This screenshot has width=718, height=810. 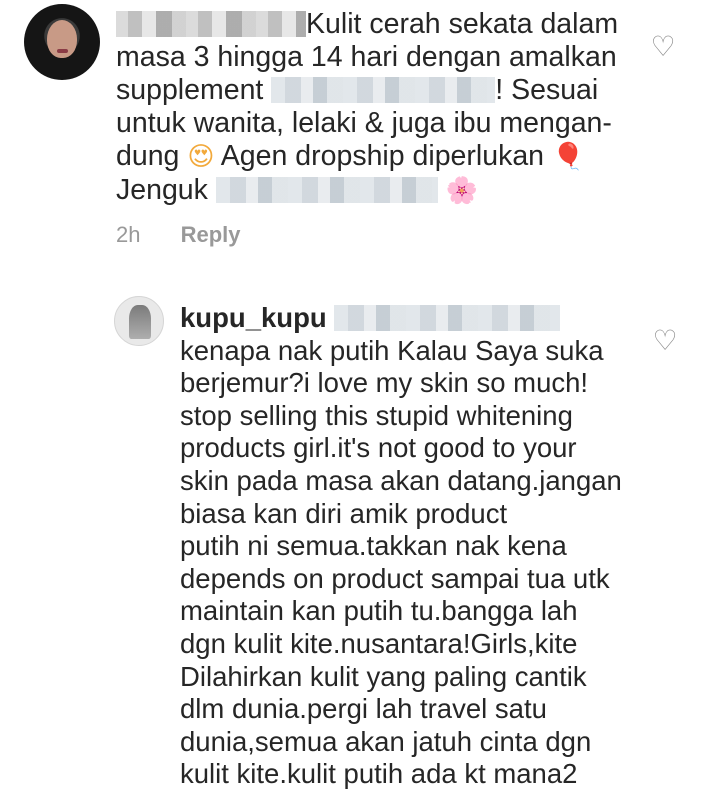 What do you see at coordinates (253, 317) in the screenshot?
I see `comment-username: kupu_kupu` at bounding box center [253, 317].